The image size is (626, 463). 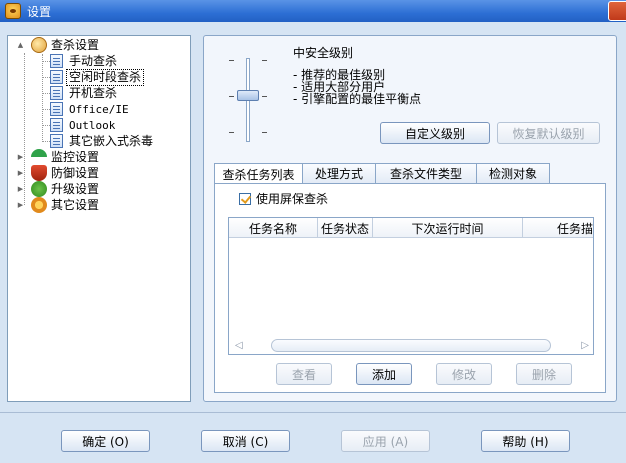 I want to click on window-title: 设置, so click(x=39, y=11).